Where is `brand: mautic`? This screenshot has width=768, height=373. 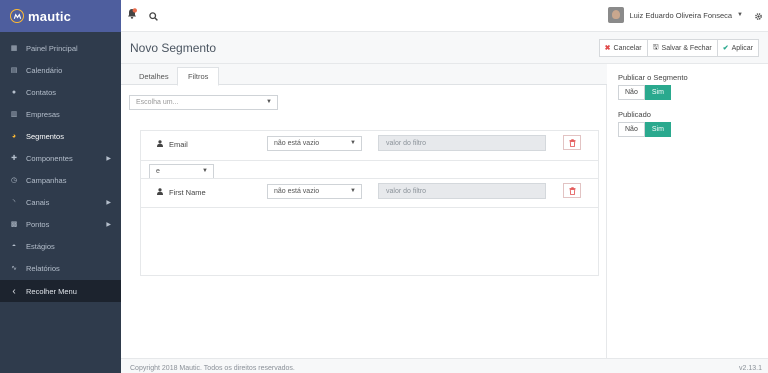
brand: mautic is located at coordinates (60, 16).